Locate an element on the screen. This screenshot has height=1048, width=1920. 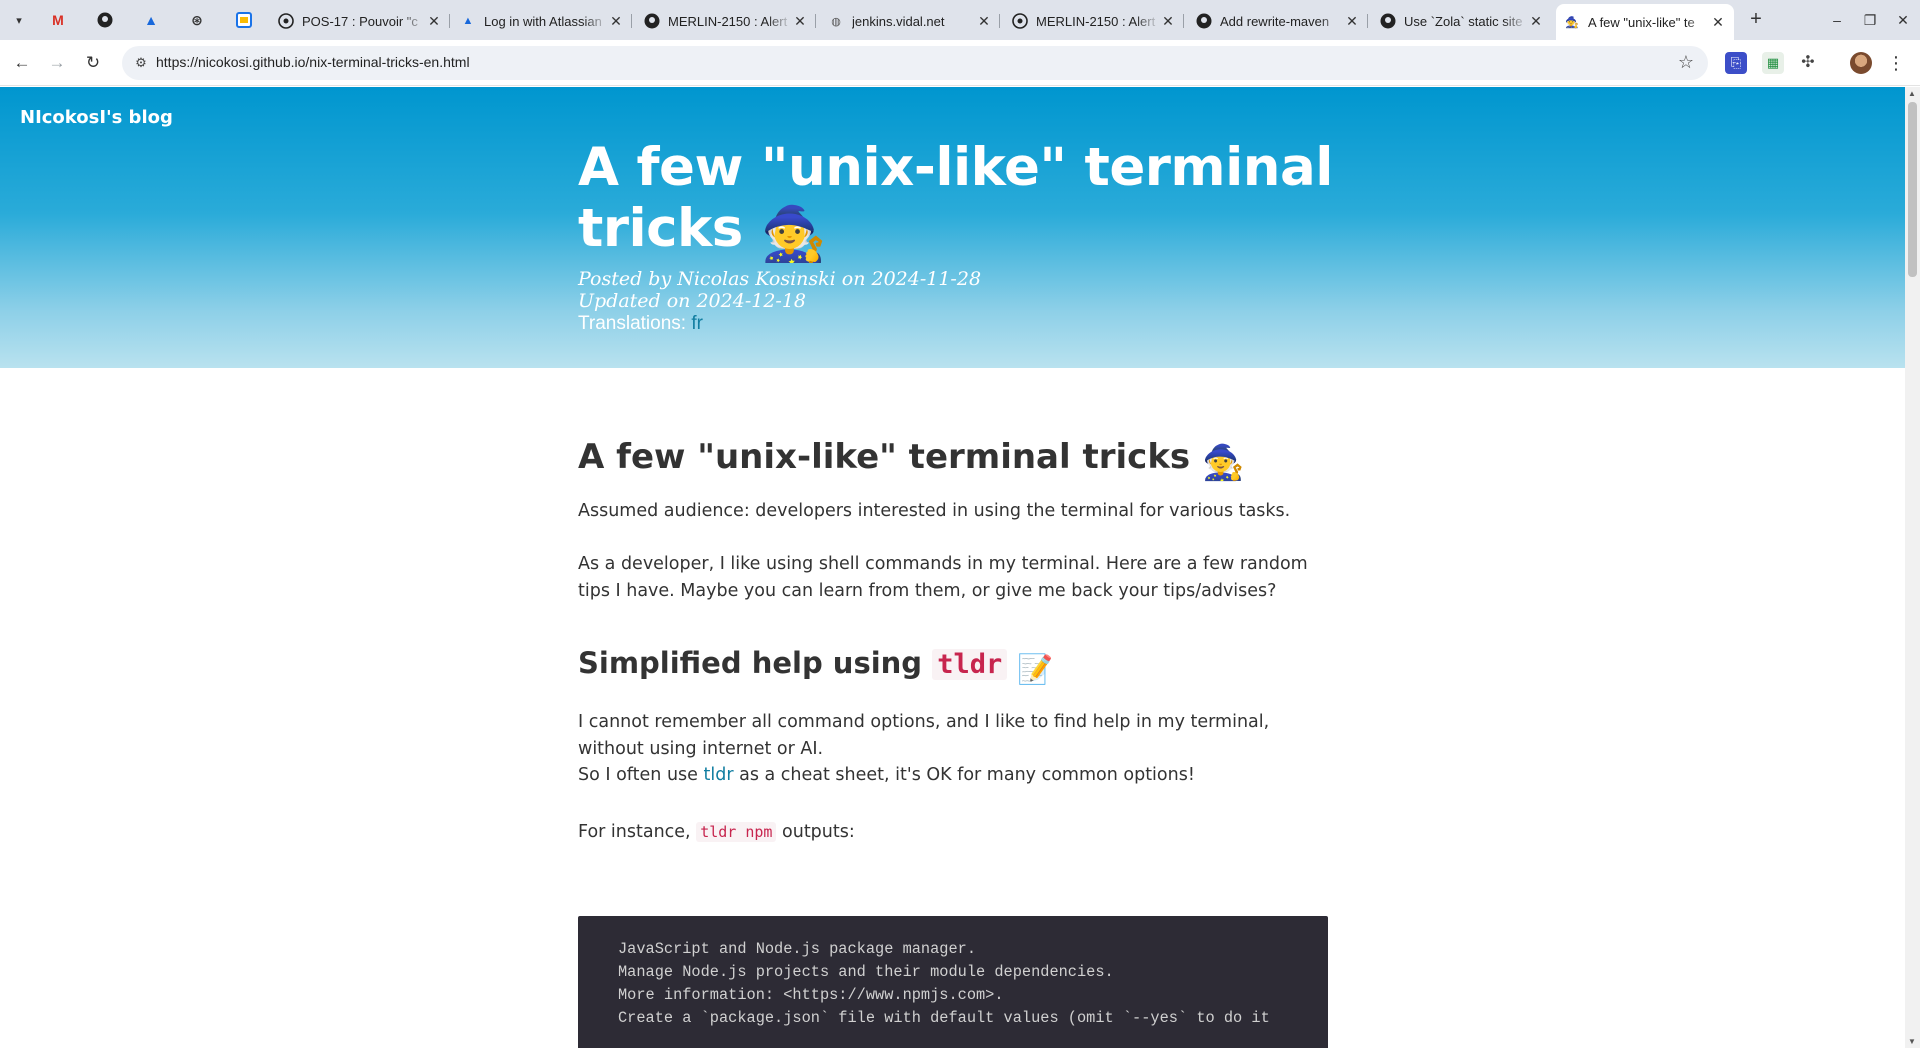
close-window-button: ✕ is located at coordinates (1903, 20).